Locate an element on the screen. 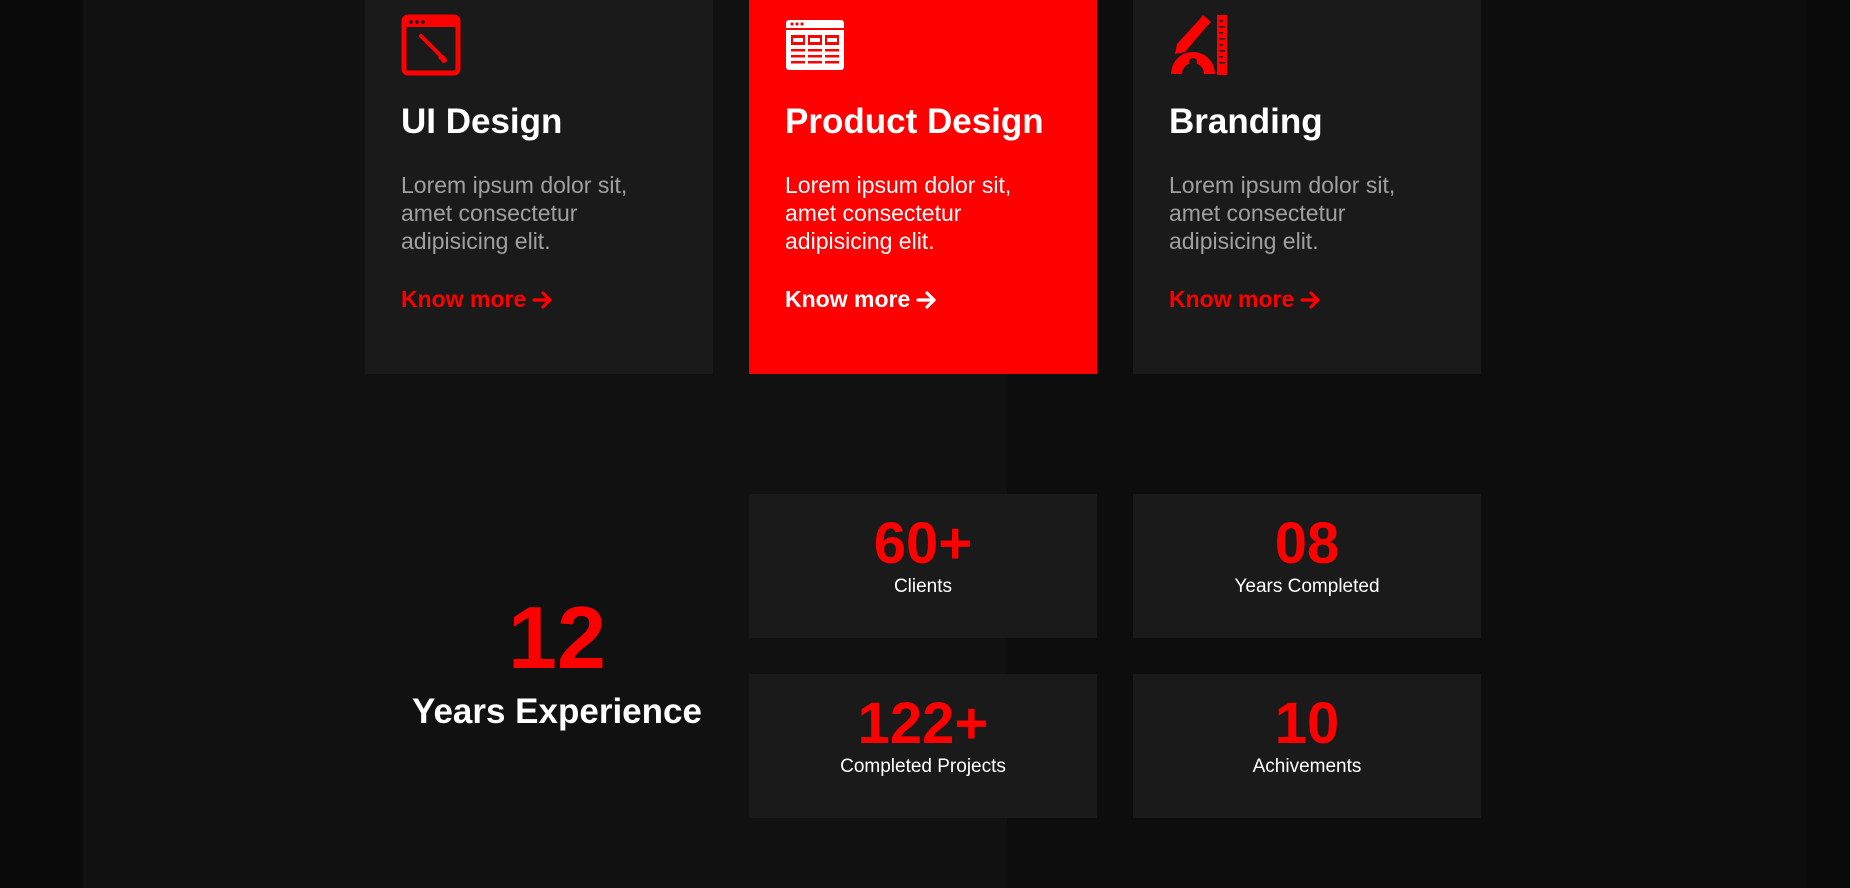 Image resolution: width=1850 pixels, height=888 pixels. stat-card-clients: 60+ Clients is located at coordinates (923, 566).